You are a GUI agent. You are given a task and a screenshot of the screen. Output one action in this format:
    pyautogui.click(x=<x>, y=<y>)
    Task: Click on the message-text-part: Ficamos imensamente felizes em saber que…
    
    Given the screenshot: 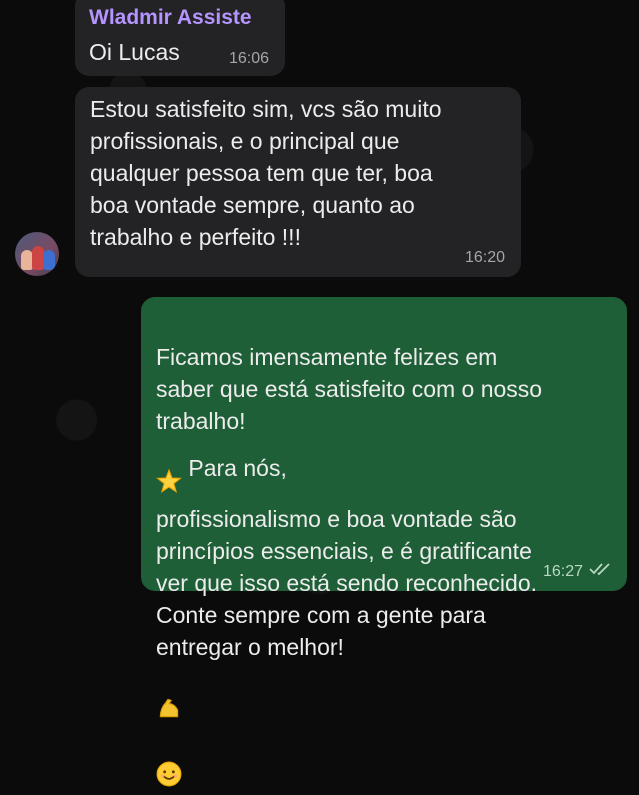 What is the action you would take?
    pyautogui.click(x=349, y=389)
    